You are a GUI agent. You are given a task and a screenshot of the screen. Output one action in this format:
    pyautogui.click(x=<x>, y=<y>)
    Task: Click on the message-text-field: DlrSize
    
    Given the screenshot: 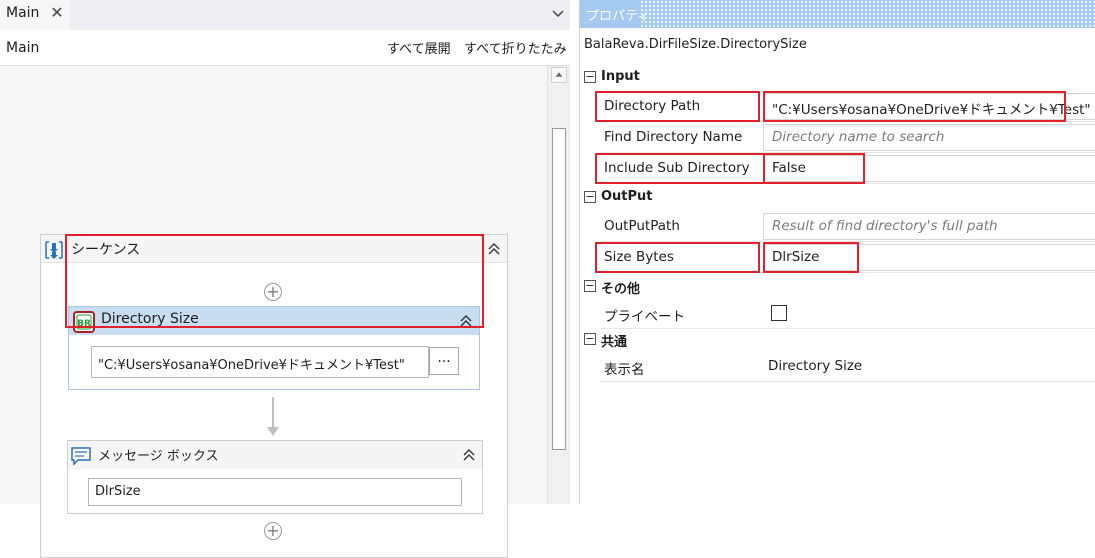 What is the action you would take?
    pyautogui.click(x=275, y=492)
    